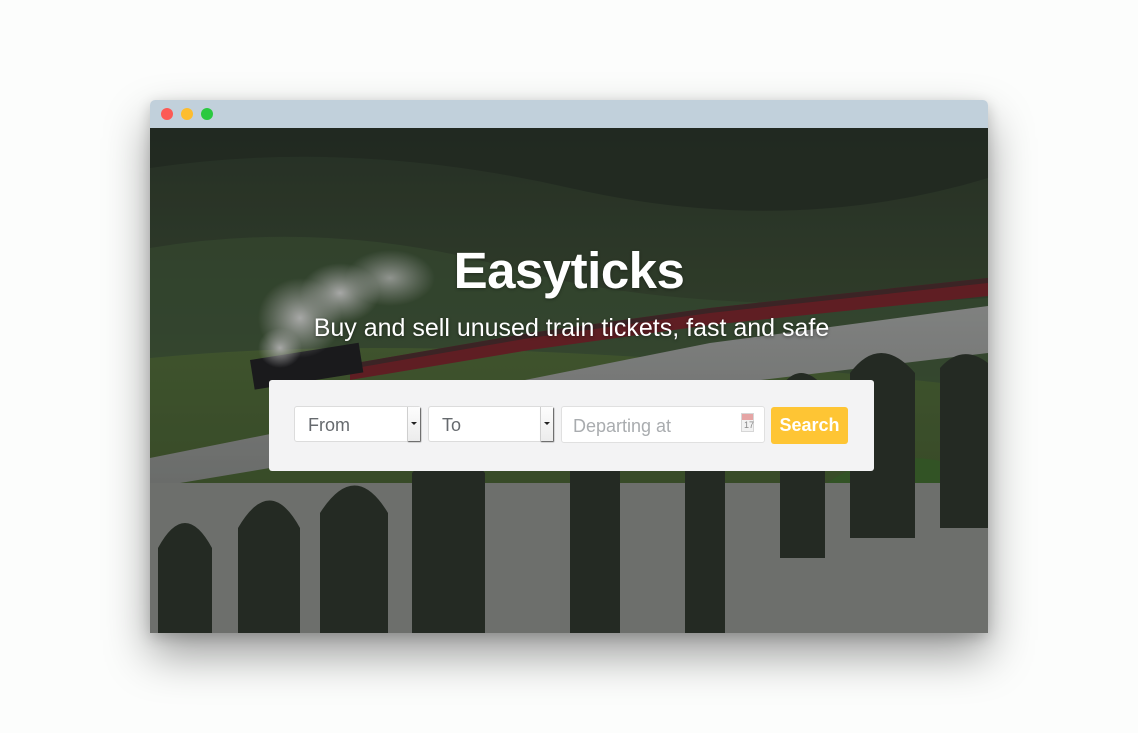 Image resolution: width=1138 pixels, height=733 pixels. I want to click on to-station-select: To, so click(491, 424).